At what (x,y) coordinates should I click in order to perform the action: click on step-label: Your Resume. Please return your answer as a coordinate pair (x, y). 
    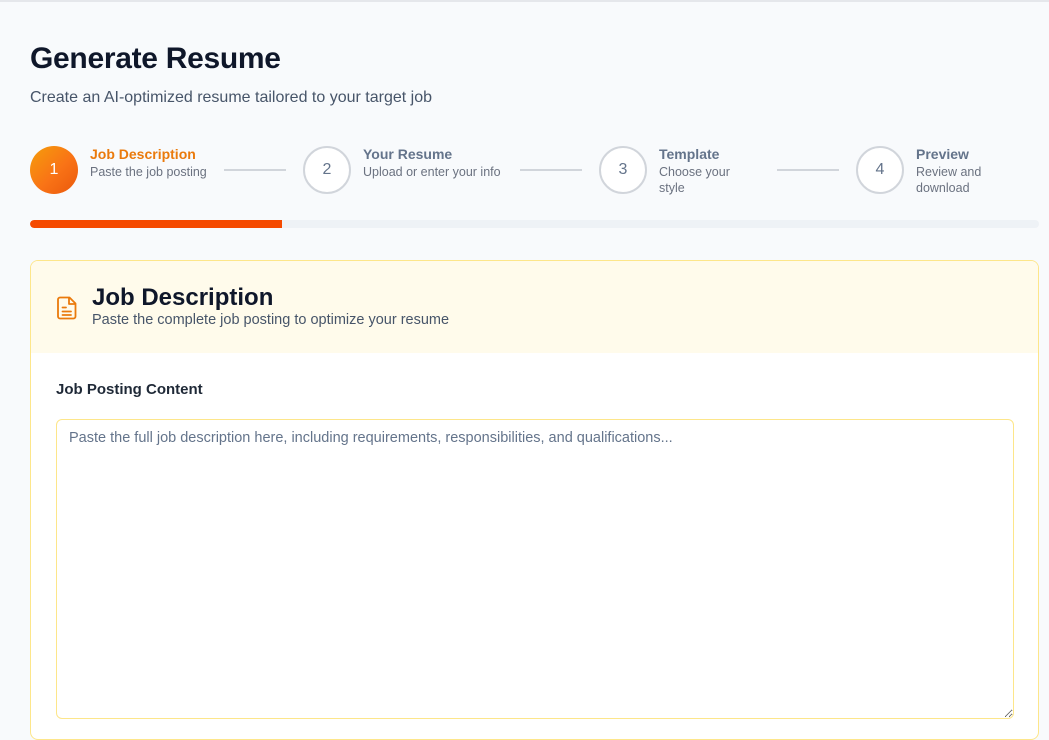
    Looking at the image, I should click on (408, 154).